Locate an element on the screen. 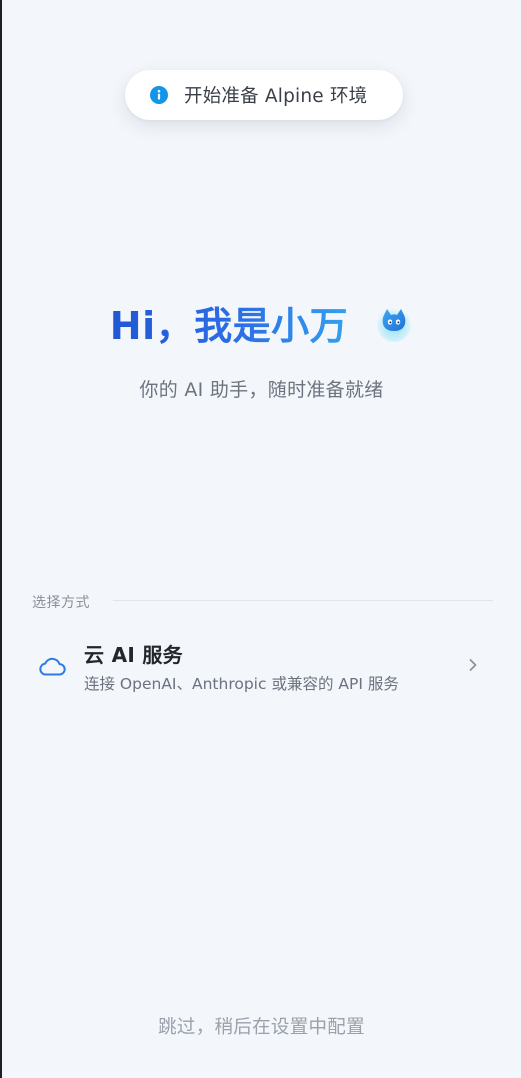  info-icon is located at coordinates (159, 95).